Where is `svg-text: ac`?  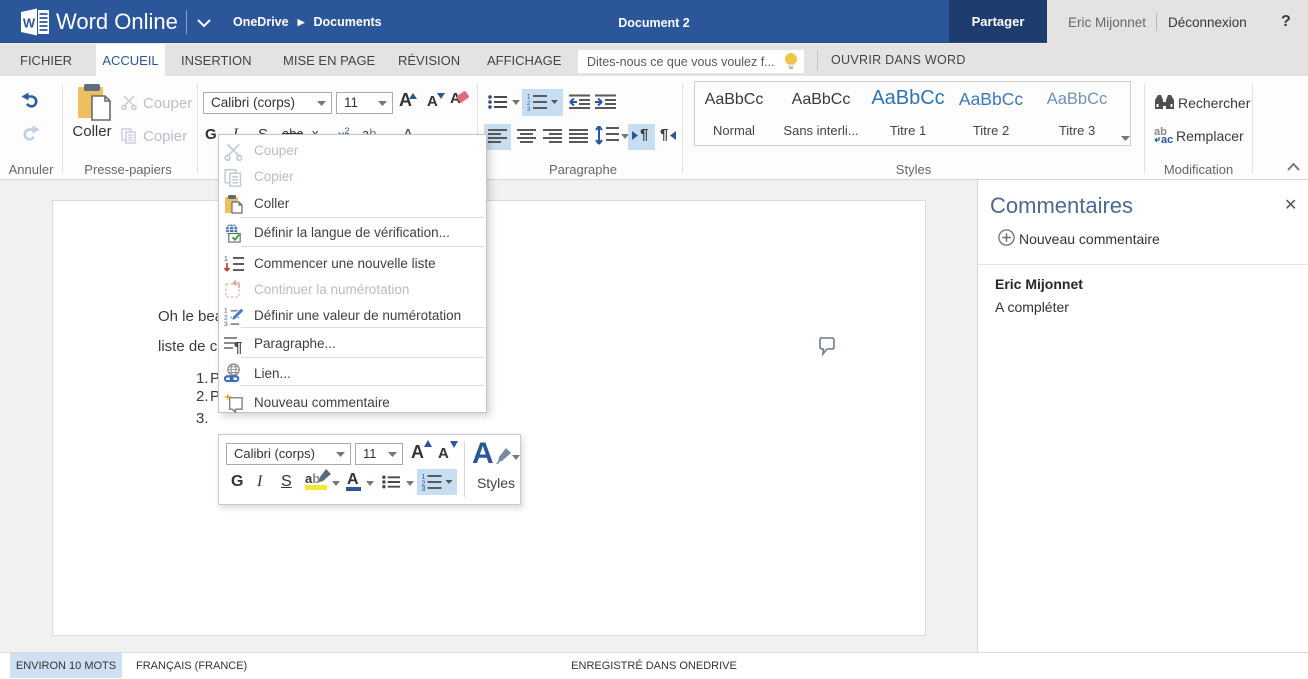
svg-text: ac is located at coordinates (1167, 139).